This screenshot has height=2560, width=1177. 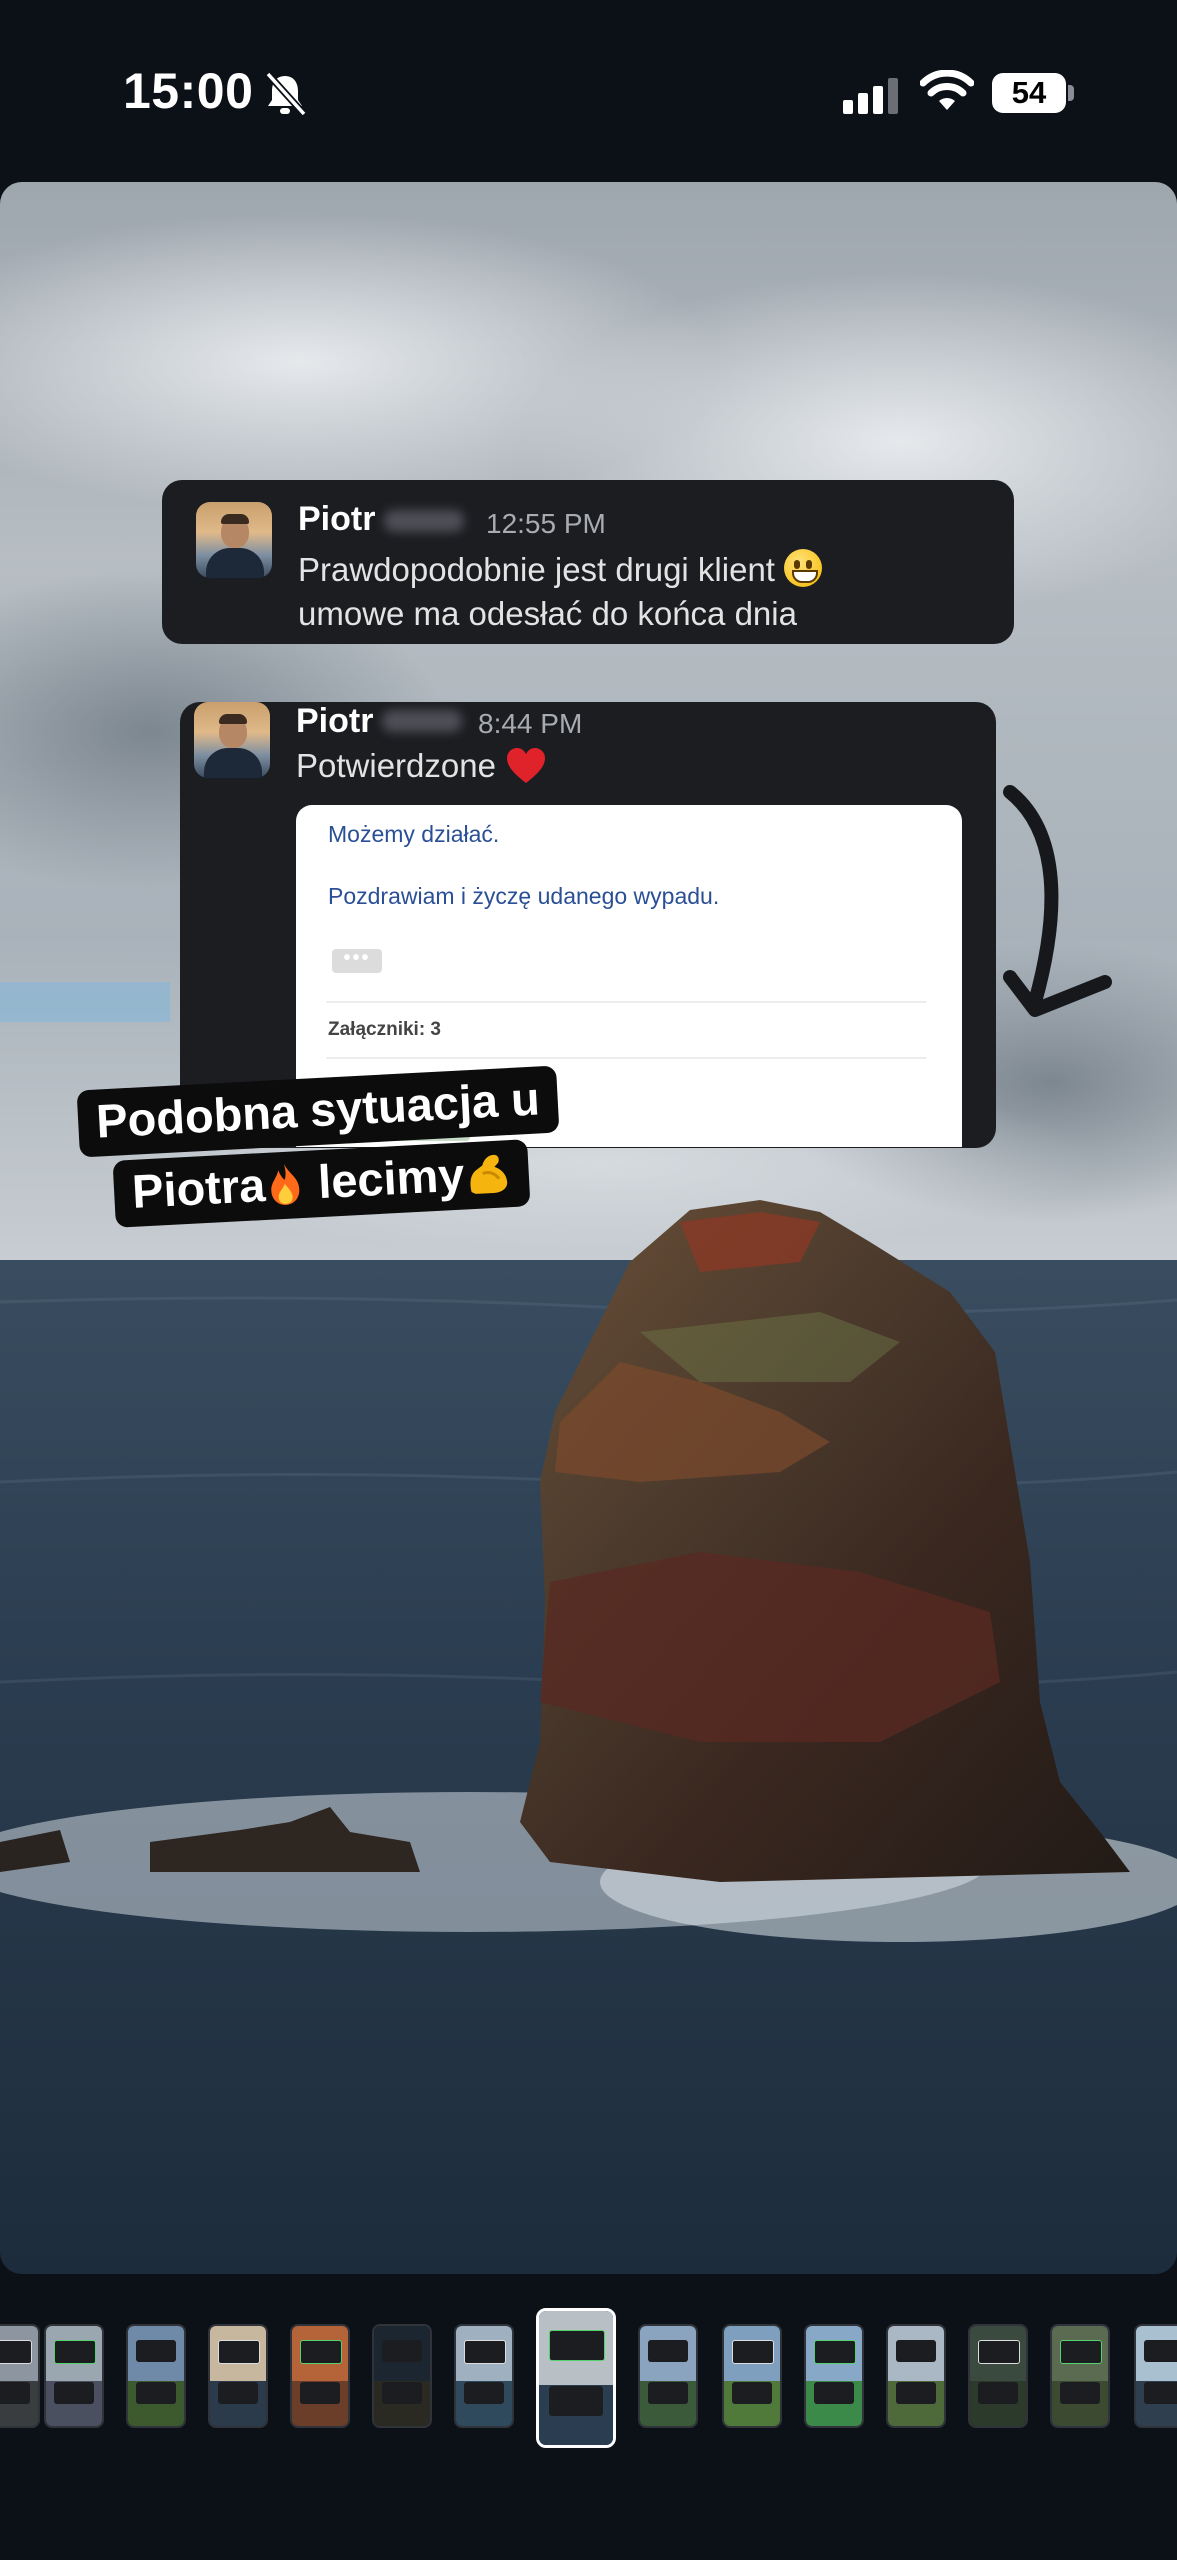 I want to click on message-text-line2: umowe ma odesłać do końca dnia, so click(x=547, y=613).